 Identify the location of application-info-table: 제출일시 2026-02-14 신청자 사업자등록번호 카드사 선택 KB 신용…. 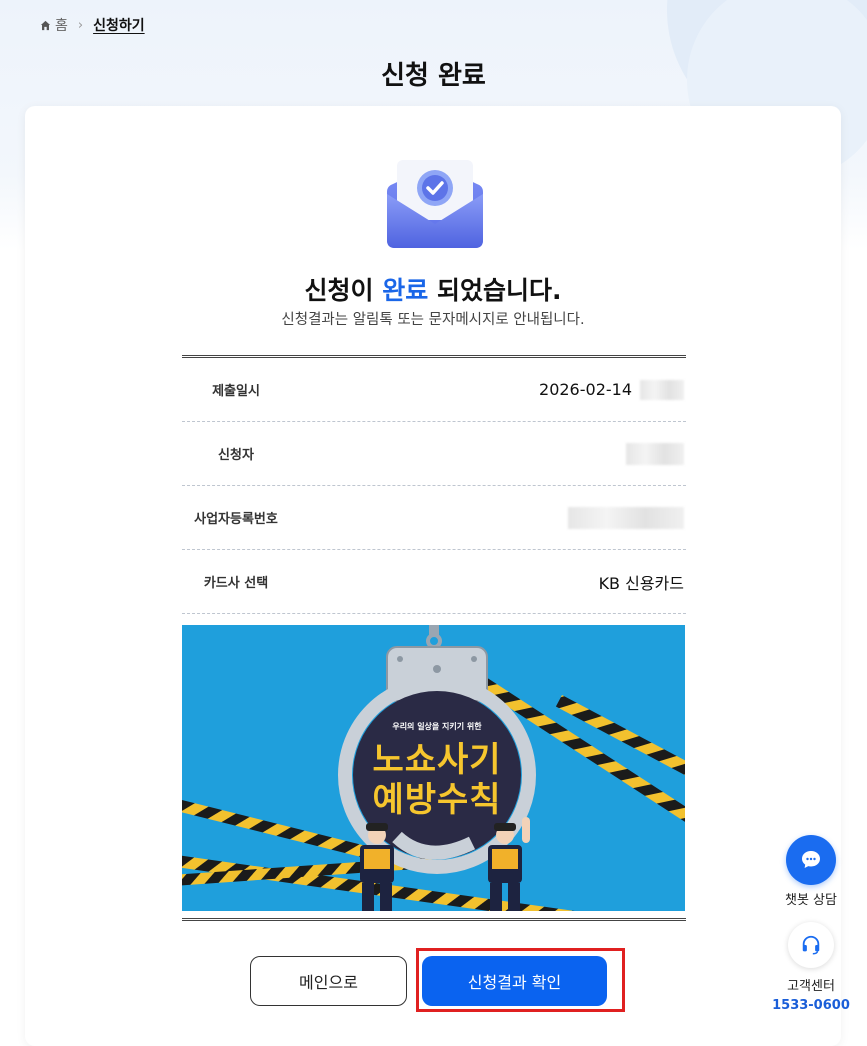
(434, 484).